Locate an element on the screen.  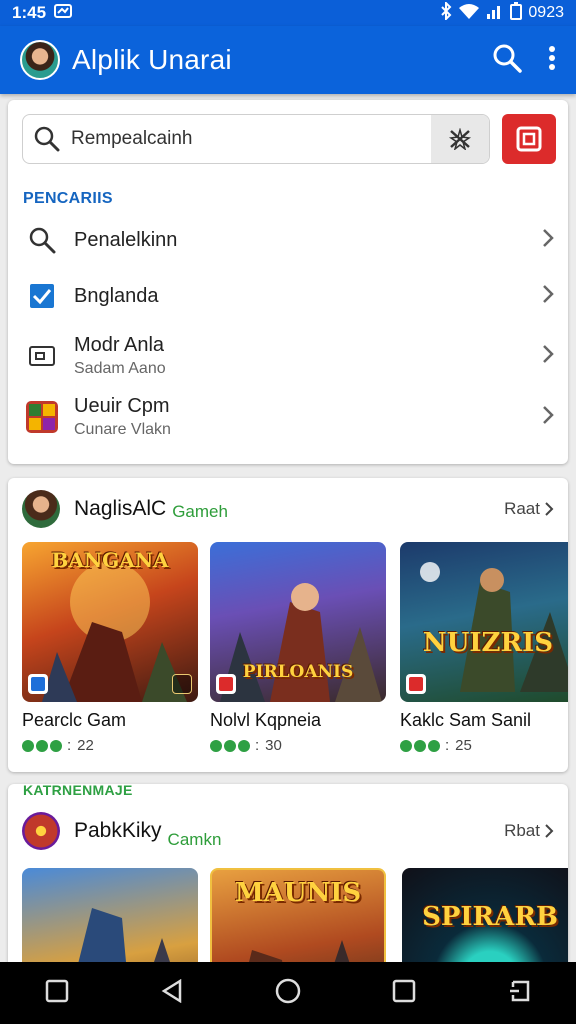
see-more-label: Raat is located at coordinates (522, 508).